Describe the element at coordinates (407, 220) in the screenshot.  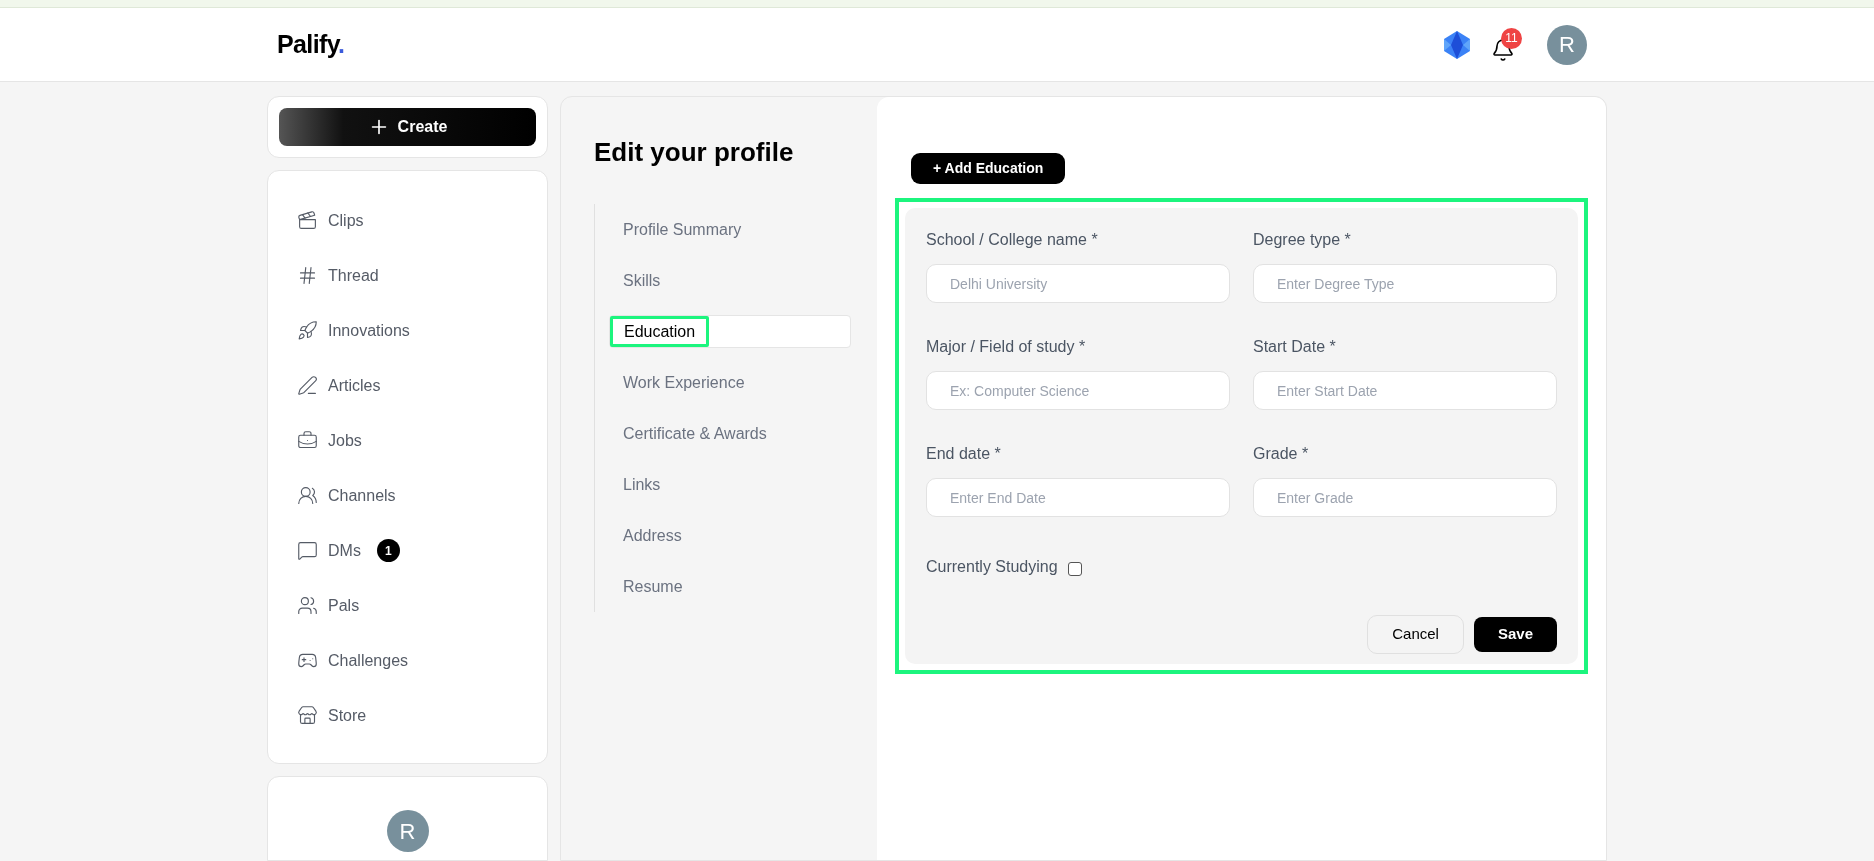
I see `nav-item: Clips` at that location.